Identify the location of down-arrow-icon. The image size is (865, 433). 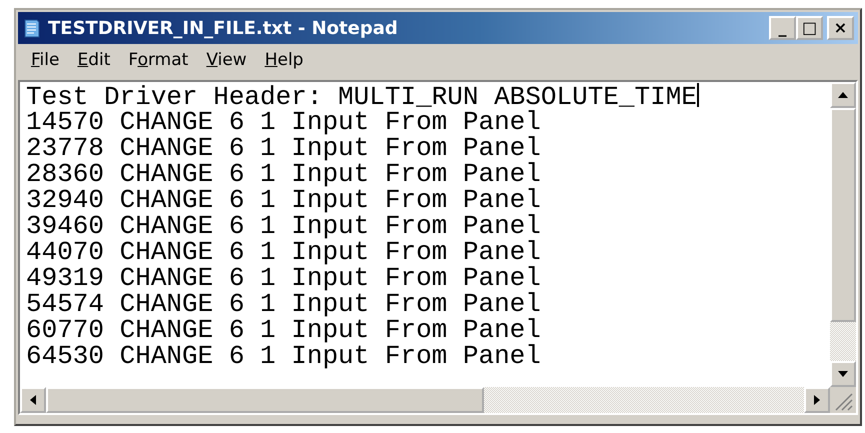
(843, 374).